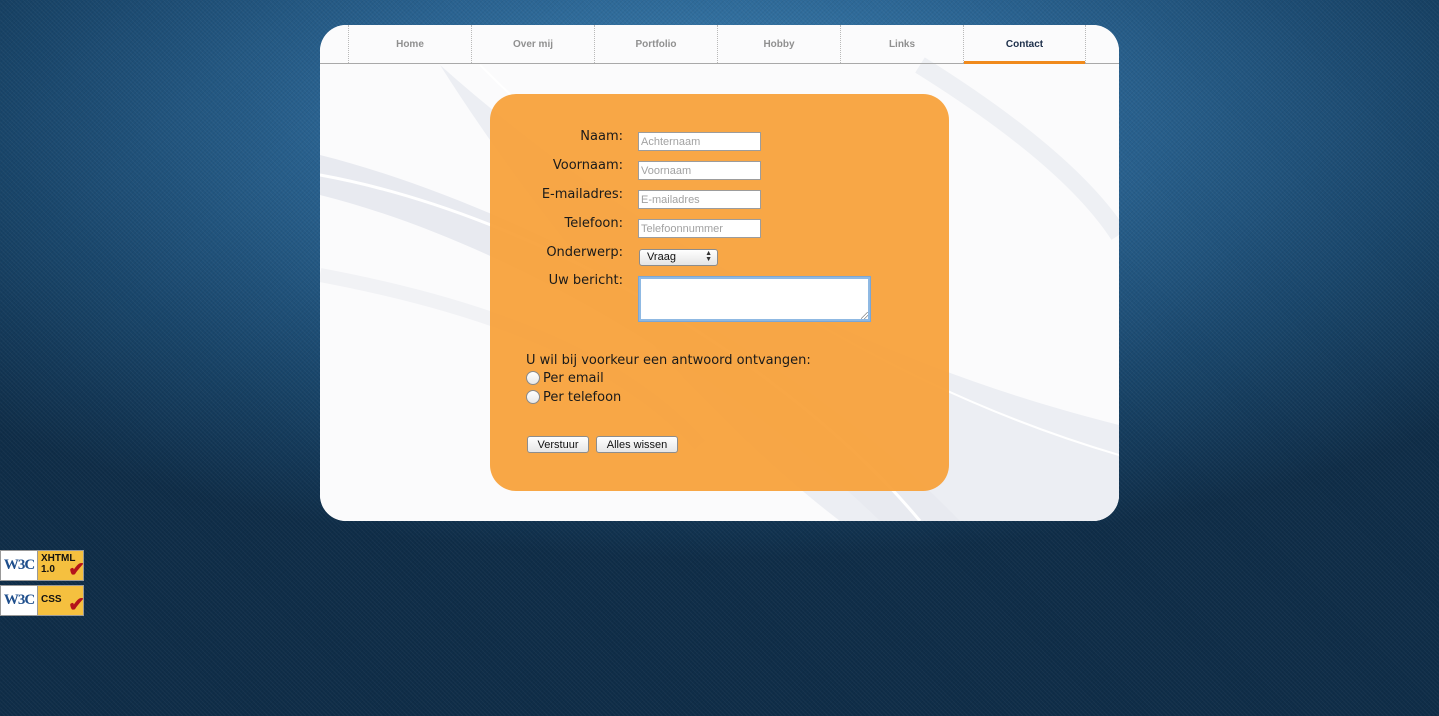 This screenshot has width=1439, height=716. I want to click on phone-field, so click(699, 228).